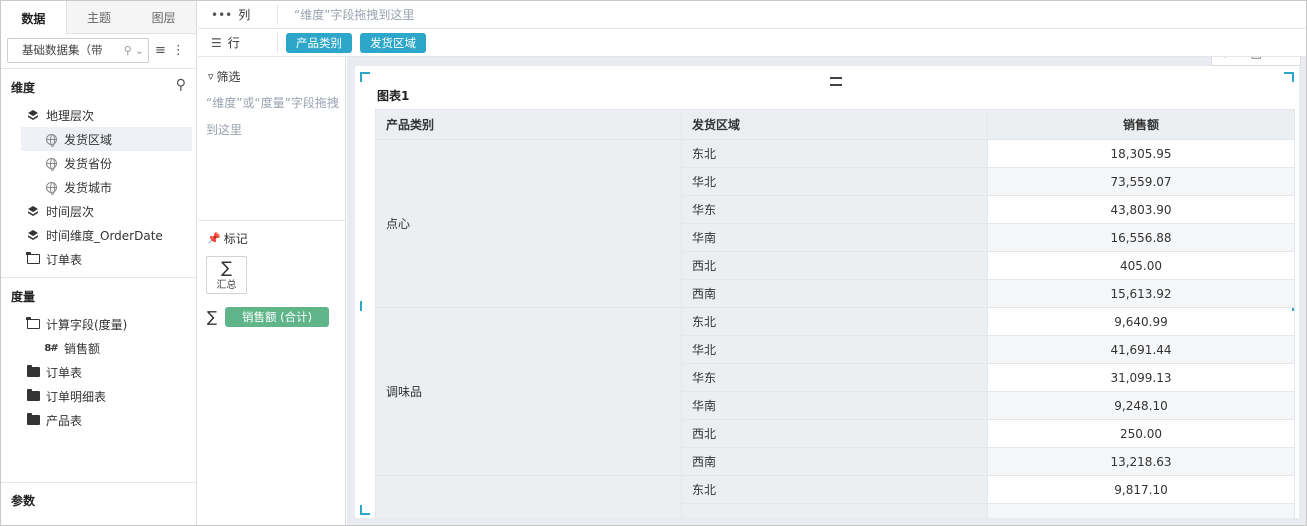  I want to click on tree-item-order-details: 订单明细表, so click(96, 396).